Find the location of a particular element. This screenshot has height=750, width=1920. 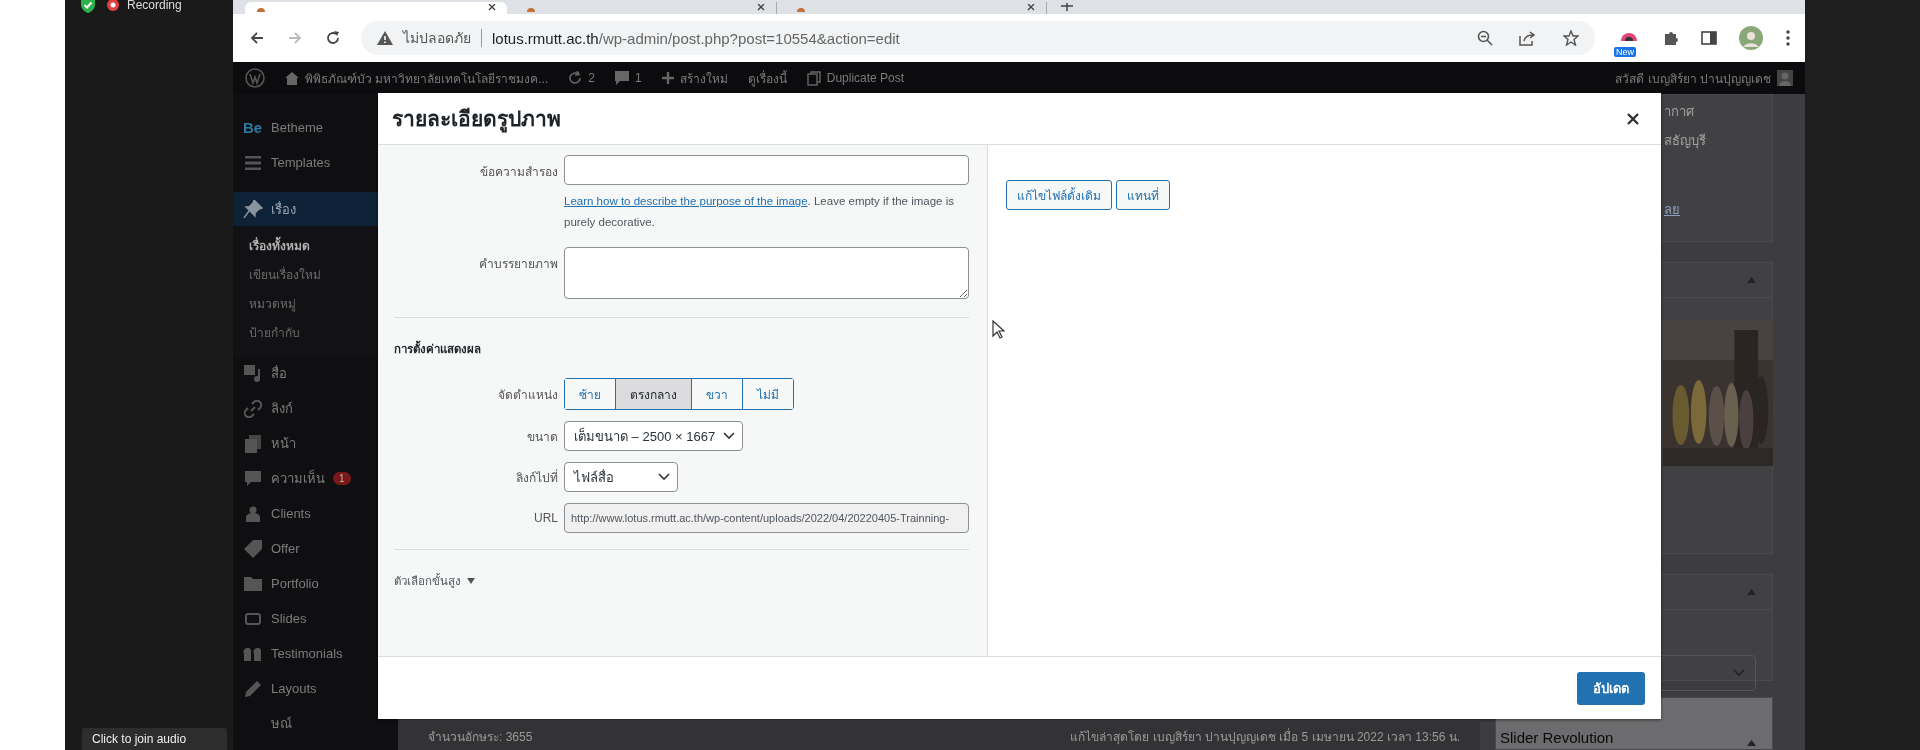

duplicate-post-link: Duplicate Post is located at coordinates (855, 78).